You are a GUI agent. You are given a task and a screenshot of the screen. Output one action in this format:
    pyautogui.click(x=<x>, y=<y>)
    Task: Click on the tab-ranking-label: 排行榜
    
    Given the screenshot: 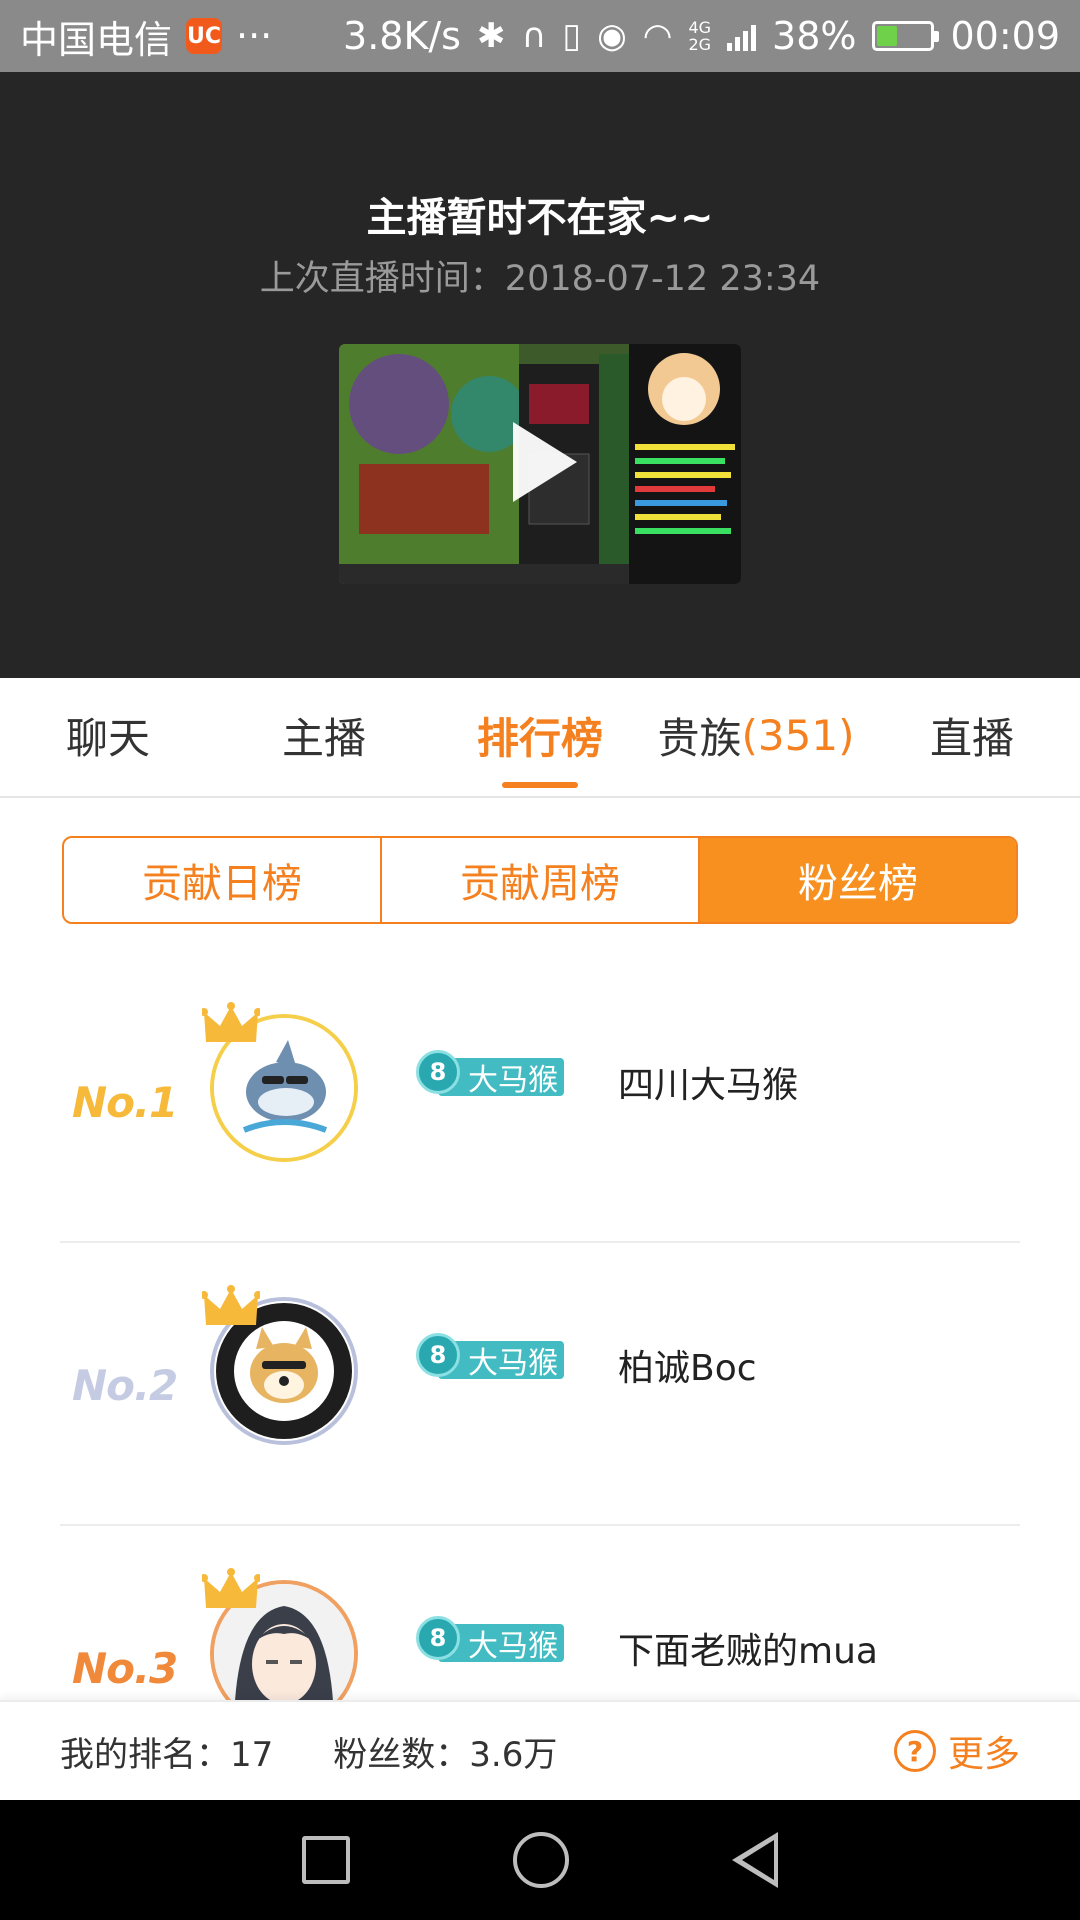 What is the action you would take?
    pyautogui.click(x=539, y=738)
    